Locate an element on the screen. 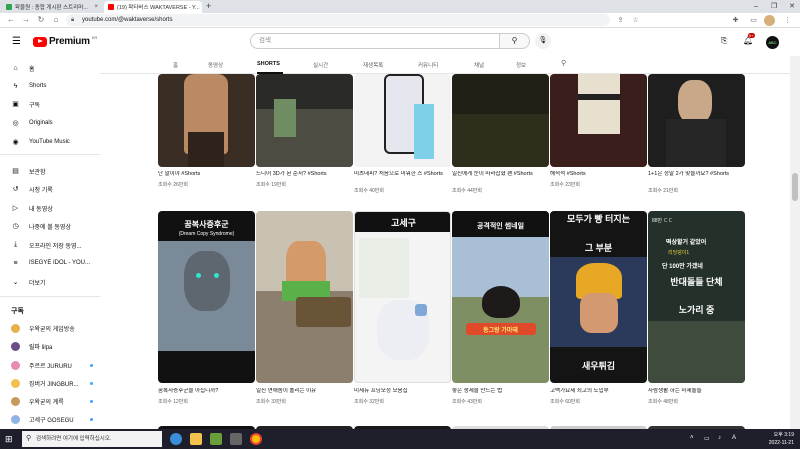 This screenshot has width=800, height=449. short-title: 고백가요제 최고의 도입부 is located at coordinates (598, 391).